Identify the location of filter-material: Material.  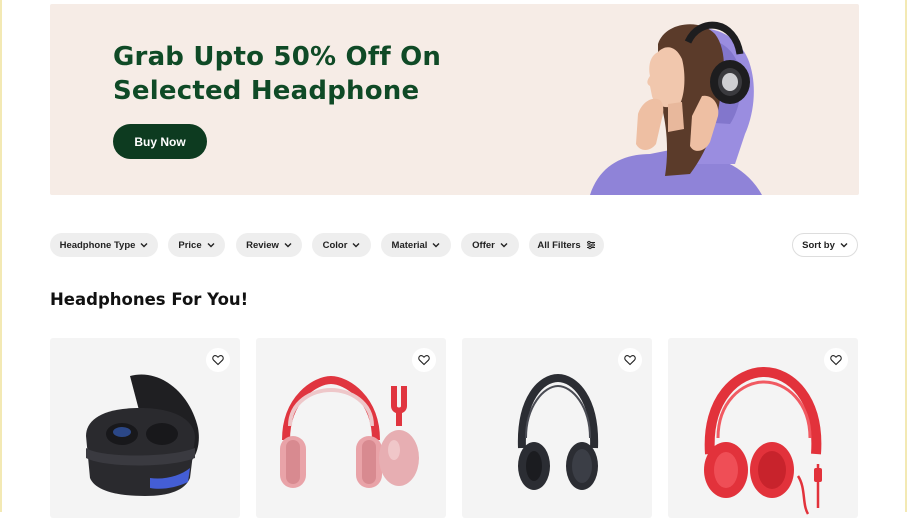
(416, 245).